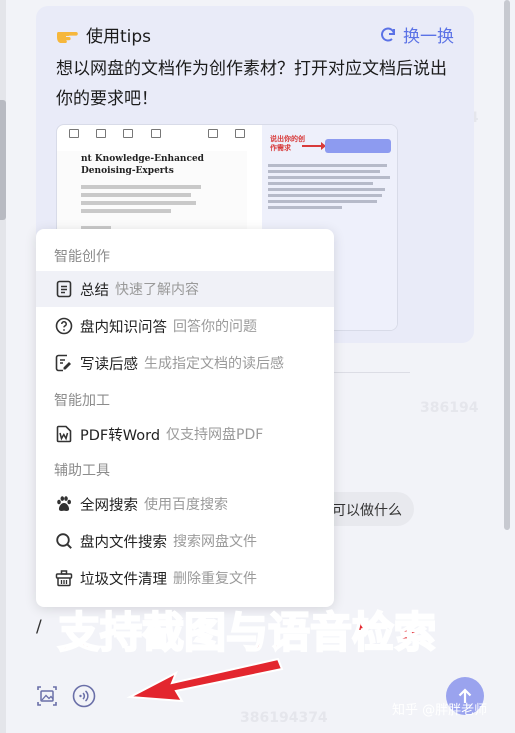 The image size is (515, 733). Describe the element at coordinates (330, 186) in the screenshot. I see `preview-paragraph` at that location.